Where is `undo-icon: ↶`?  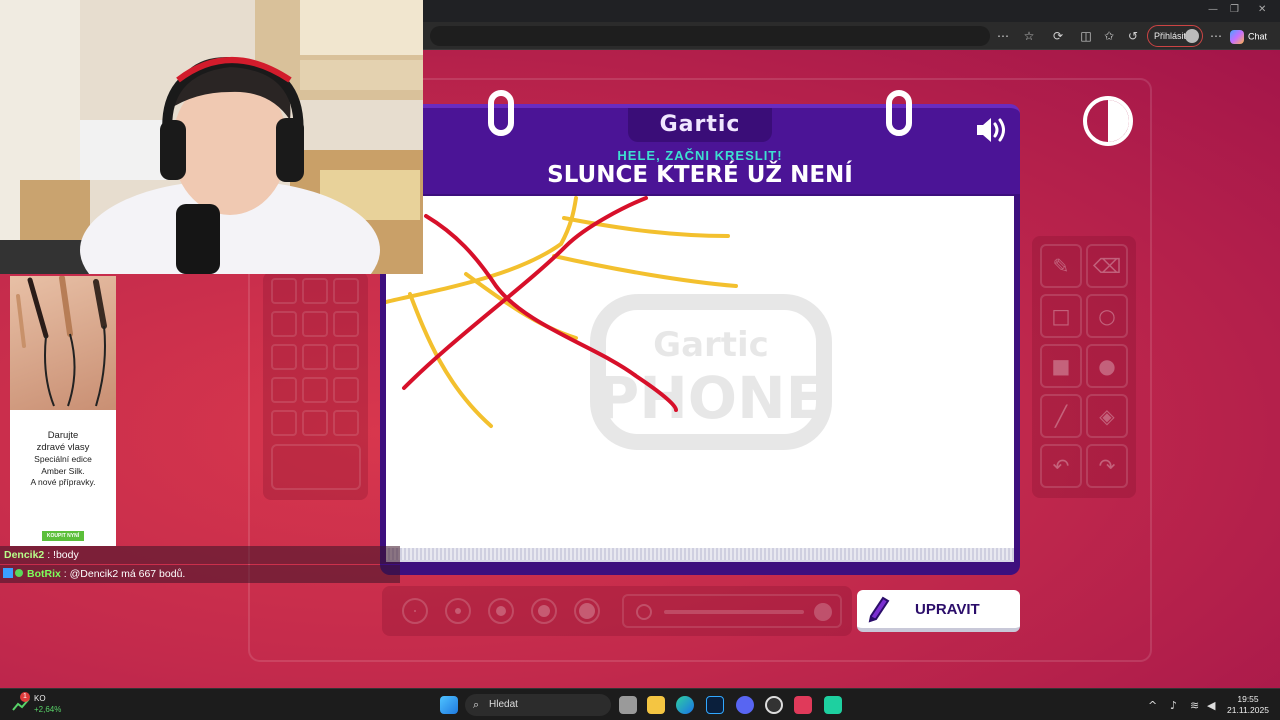 undo-icon: ↶ is located at coordinates (1061, 466).